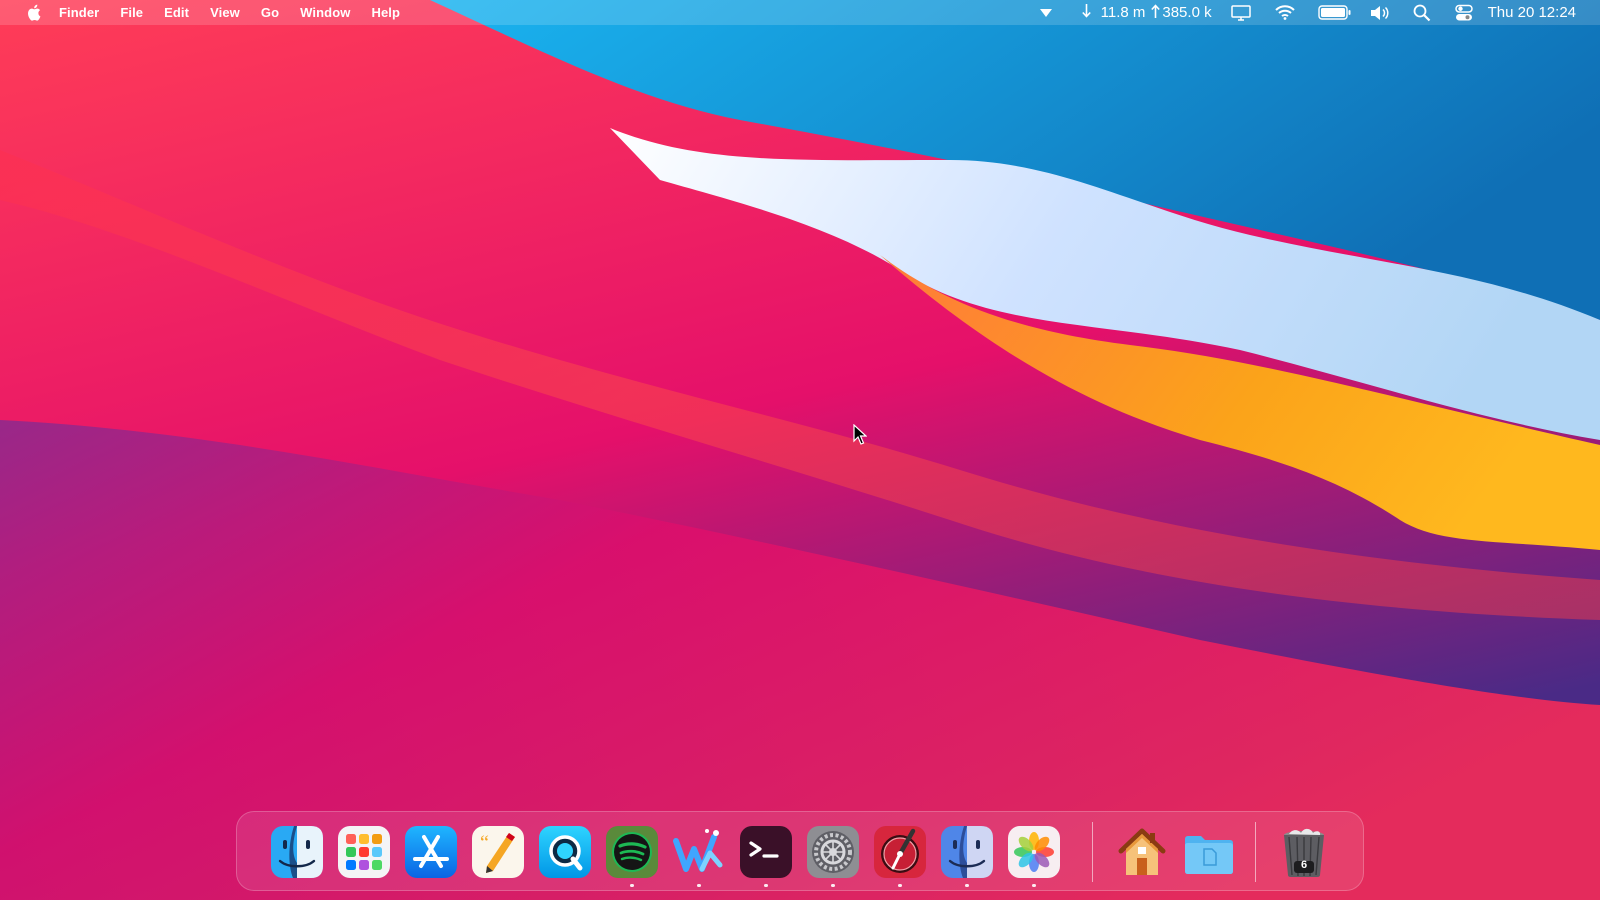 This screenshot has height=900, width=1600. What do you see at coordinates (766, 852) in the screenshot?
I see `terminal-icon` at bounding box center [766, 852].